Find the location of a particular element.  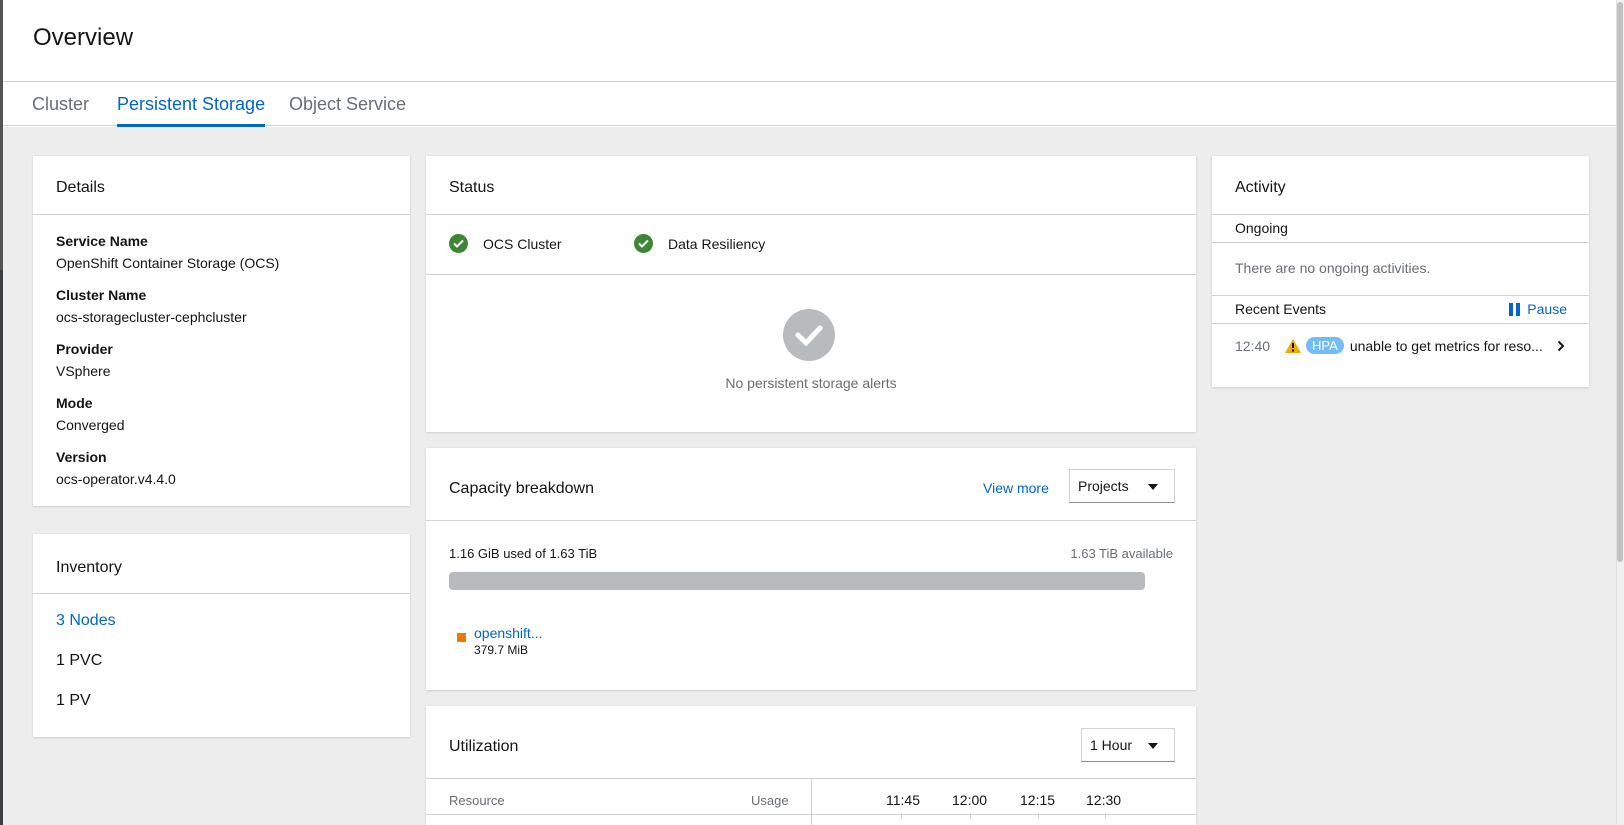

tab-object-service: Object Service is located at coordinates (347, 109).